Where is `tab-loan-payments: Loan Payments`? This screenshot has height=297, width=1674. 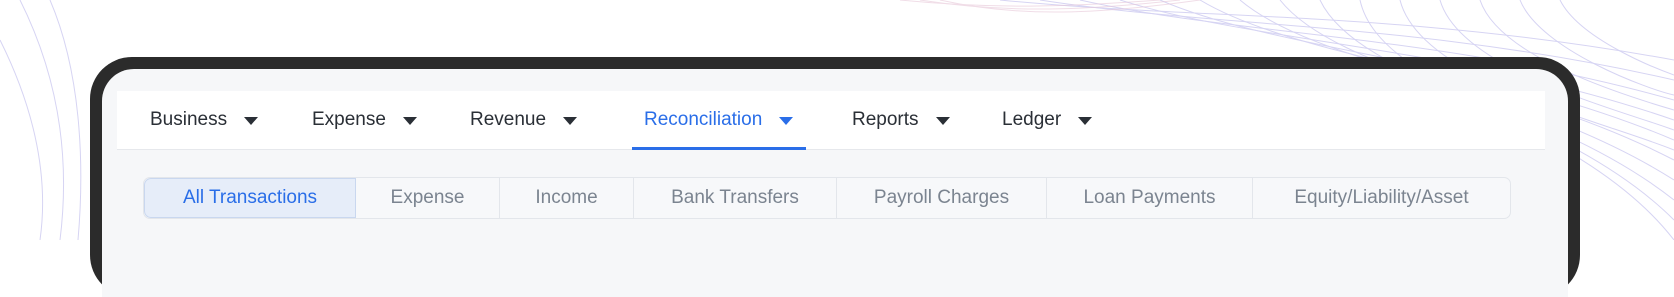 tab-loan-payments: Loan Payments is located at coordinates (1150, 198).